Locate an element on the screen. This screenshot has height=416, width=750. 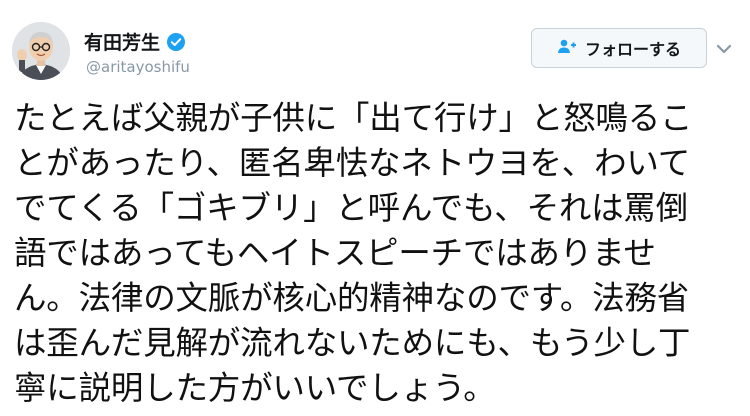
tweet-text-line: たとえば父親が子供に「出て行け」と怒鳴るこ is located at coordinates (353, 118).